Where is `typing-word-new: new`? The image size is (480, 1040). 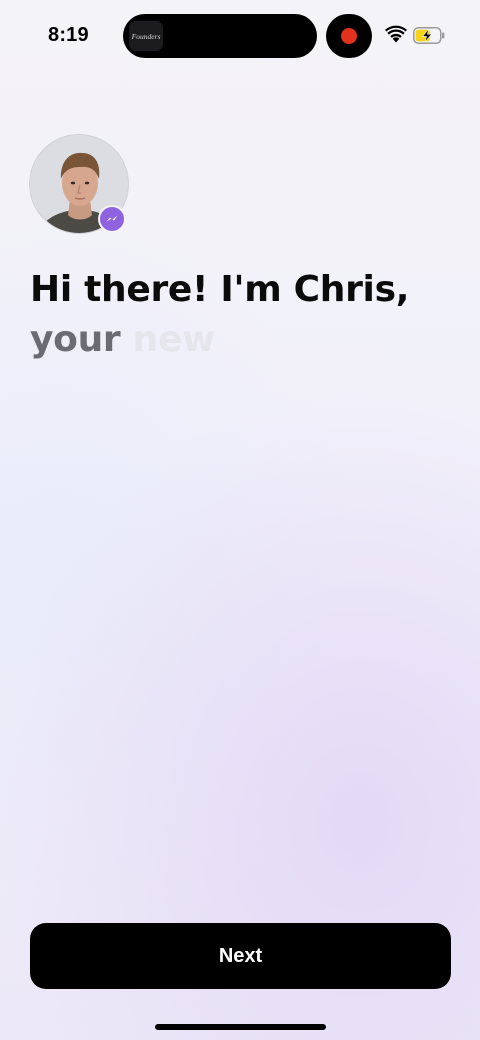 typing-word-new: new is located at coordinates (174, 339).